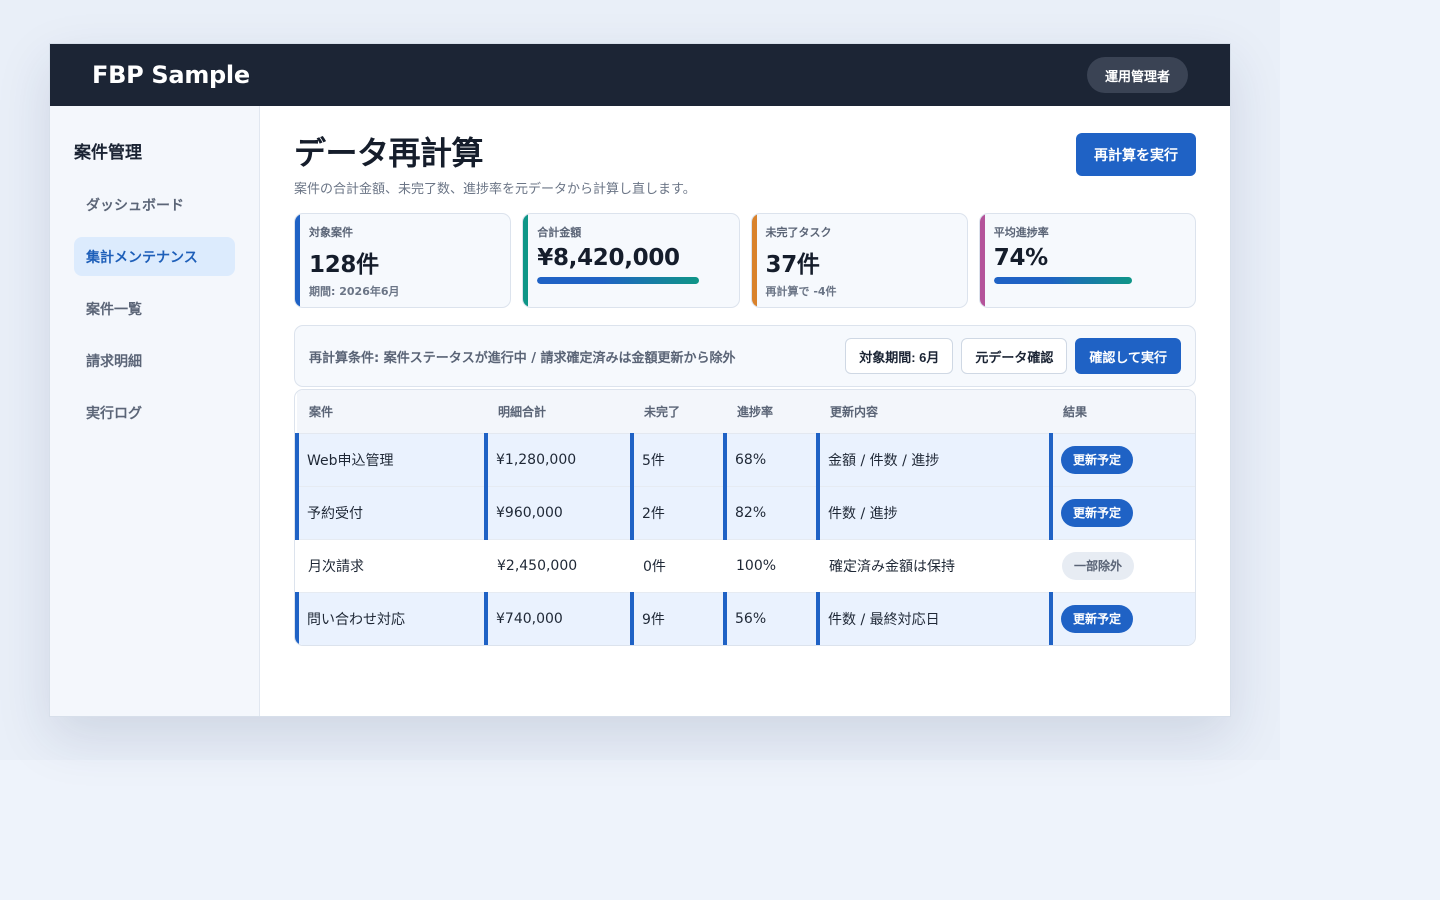 The image size is (1440, 900). Describe the element at coordinates (558, 618) in the screenshot. I see `detail-total-cell: ¥740,000` at that location.